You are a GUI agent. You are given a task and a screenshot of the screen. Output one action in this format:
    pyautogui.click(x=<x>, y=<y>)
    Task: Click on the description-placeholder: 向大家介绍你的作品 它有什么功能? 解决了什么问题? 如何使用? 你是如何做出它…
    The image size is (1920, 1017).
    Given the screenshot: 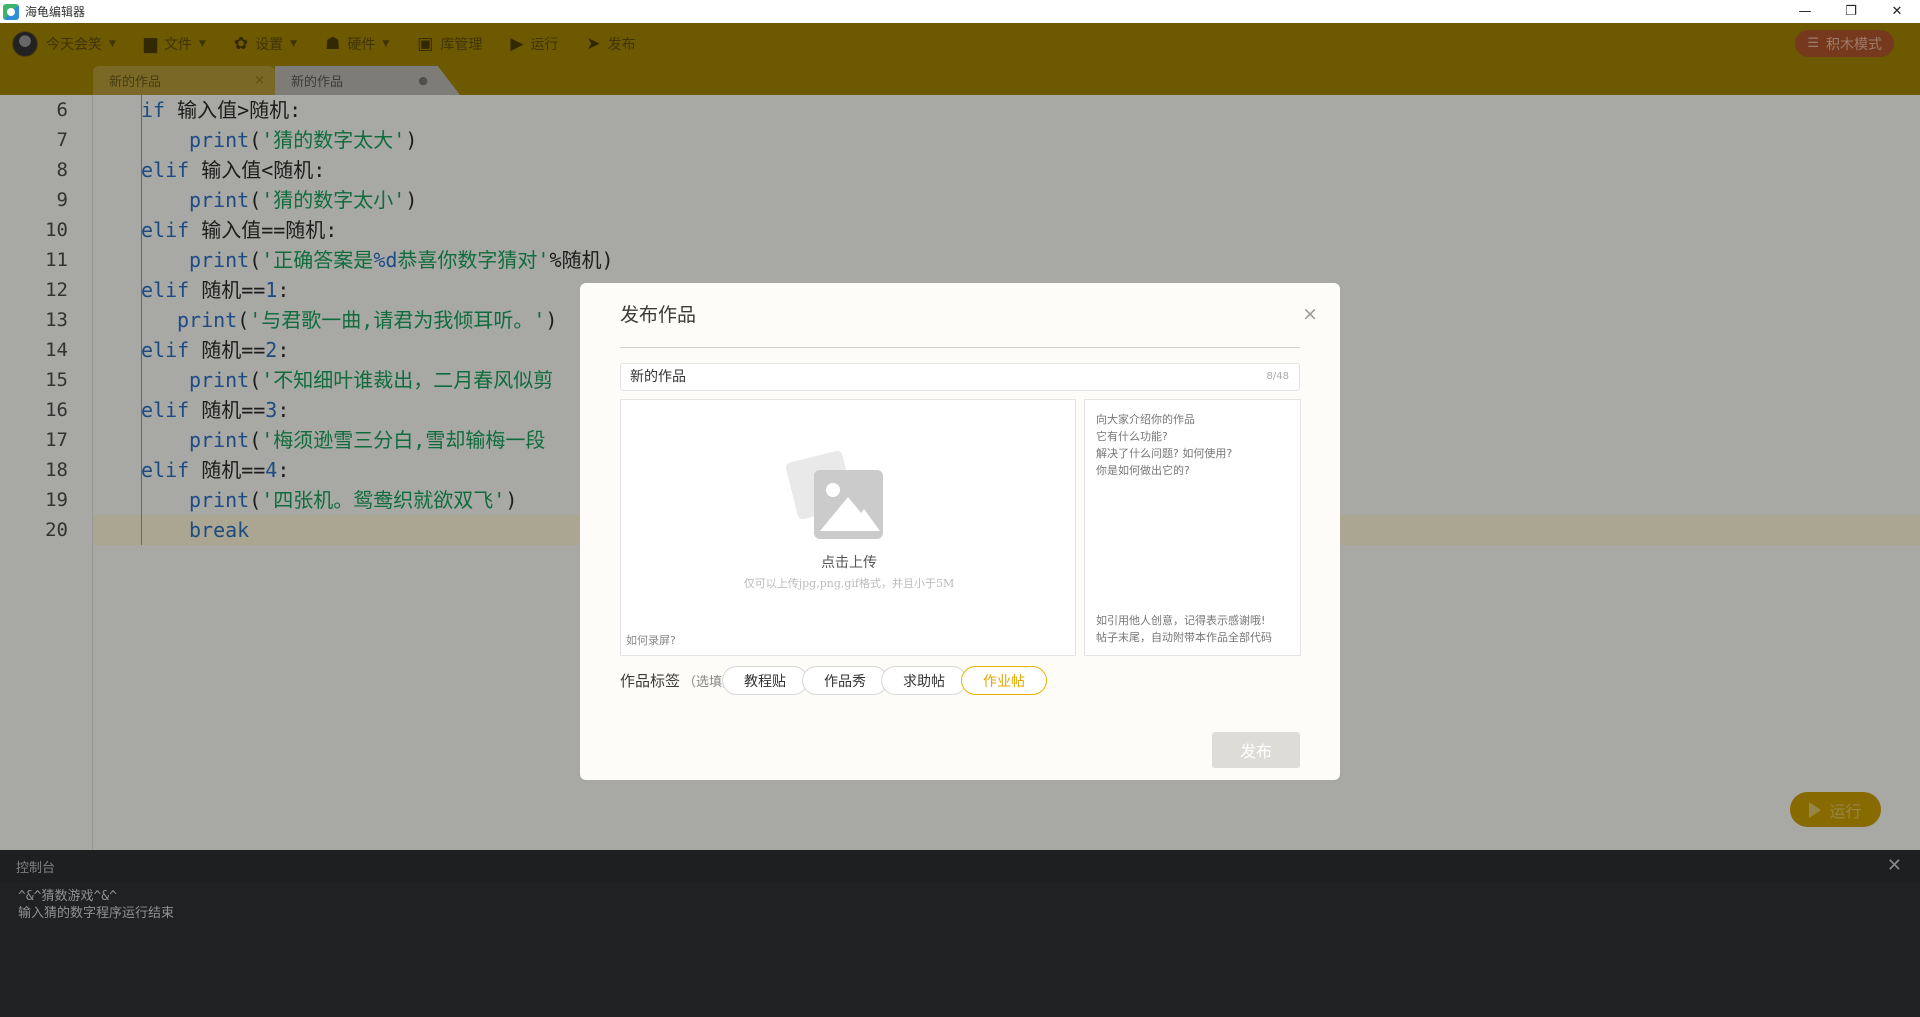 What is the action you would take?
    pyautogui.click(x=1164, y=445)
    